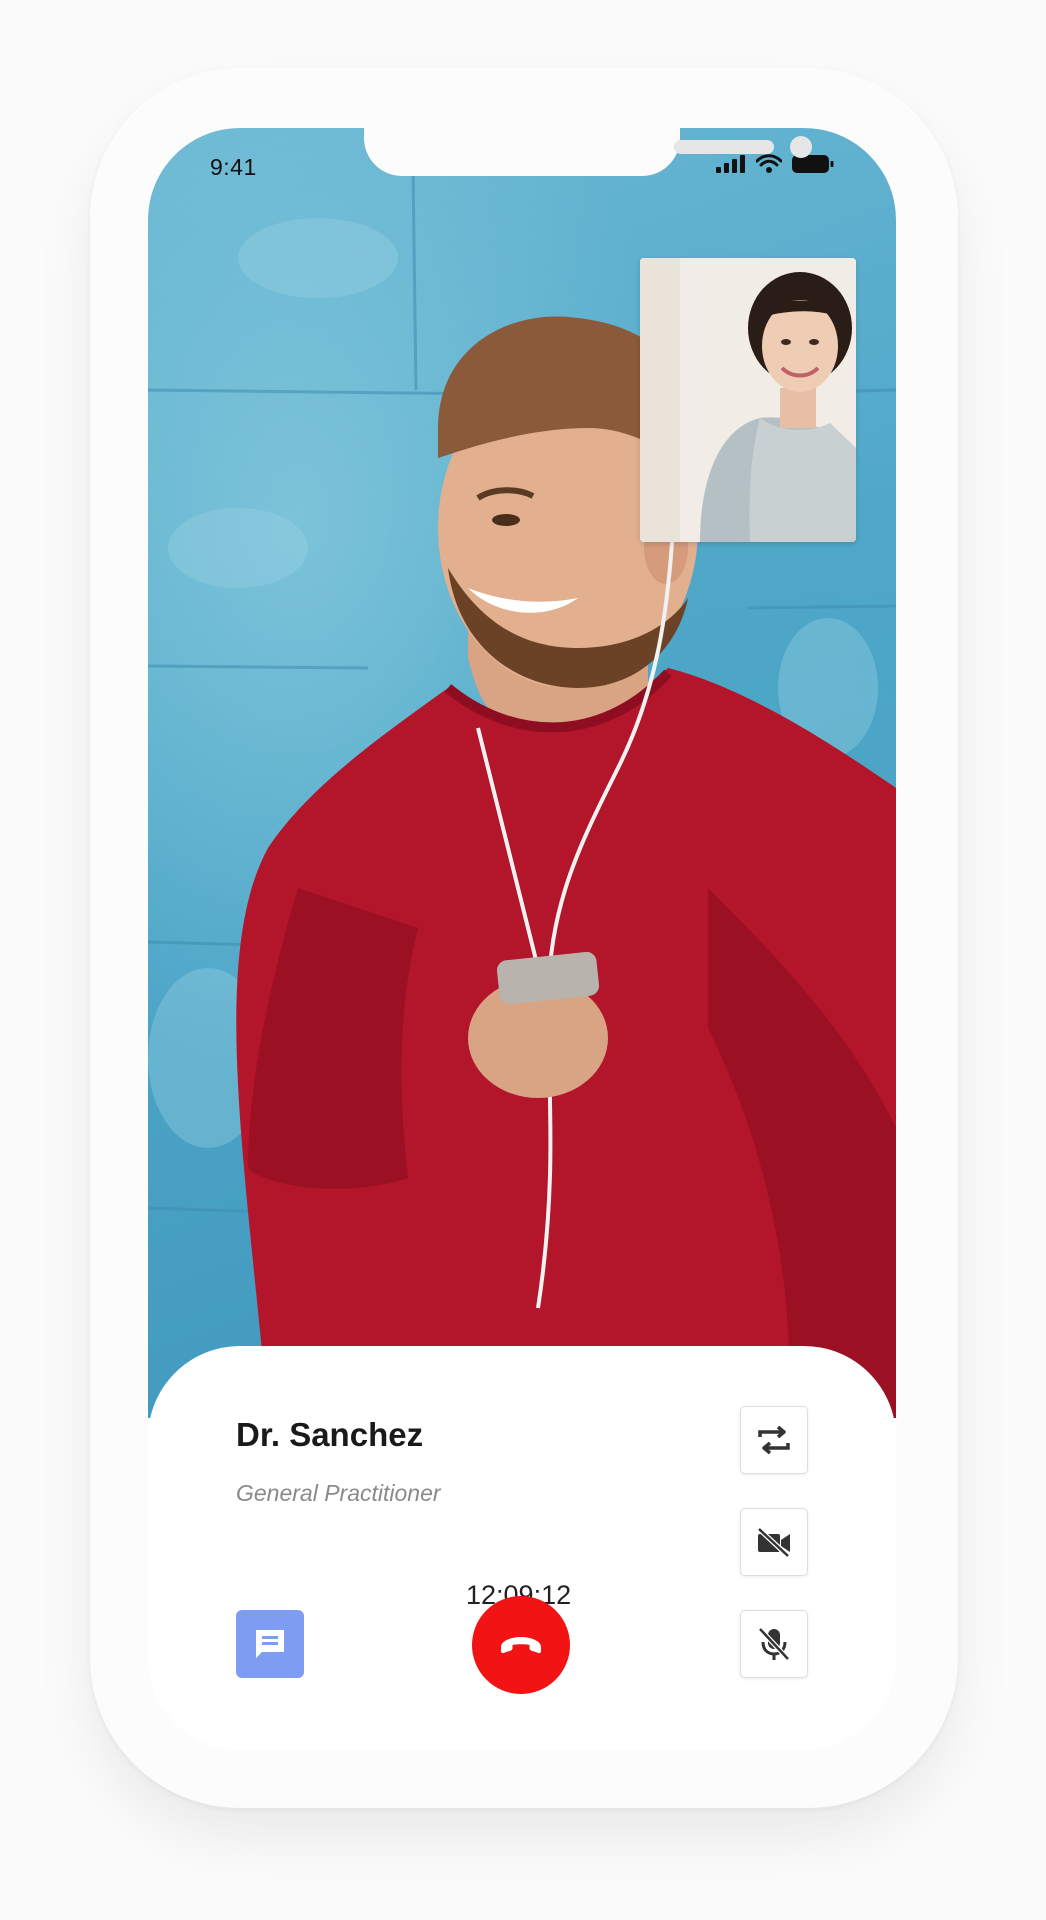 The width and height of the screenshot is (1046, 1920). I want to click on signal-icon, so click(730, 164).